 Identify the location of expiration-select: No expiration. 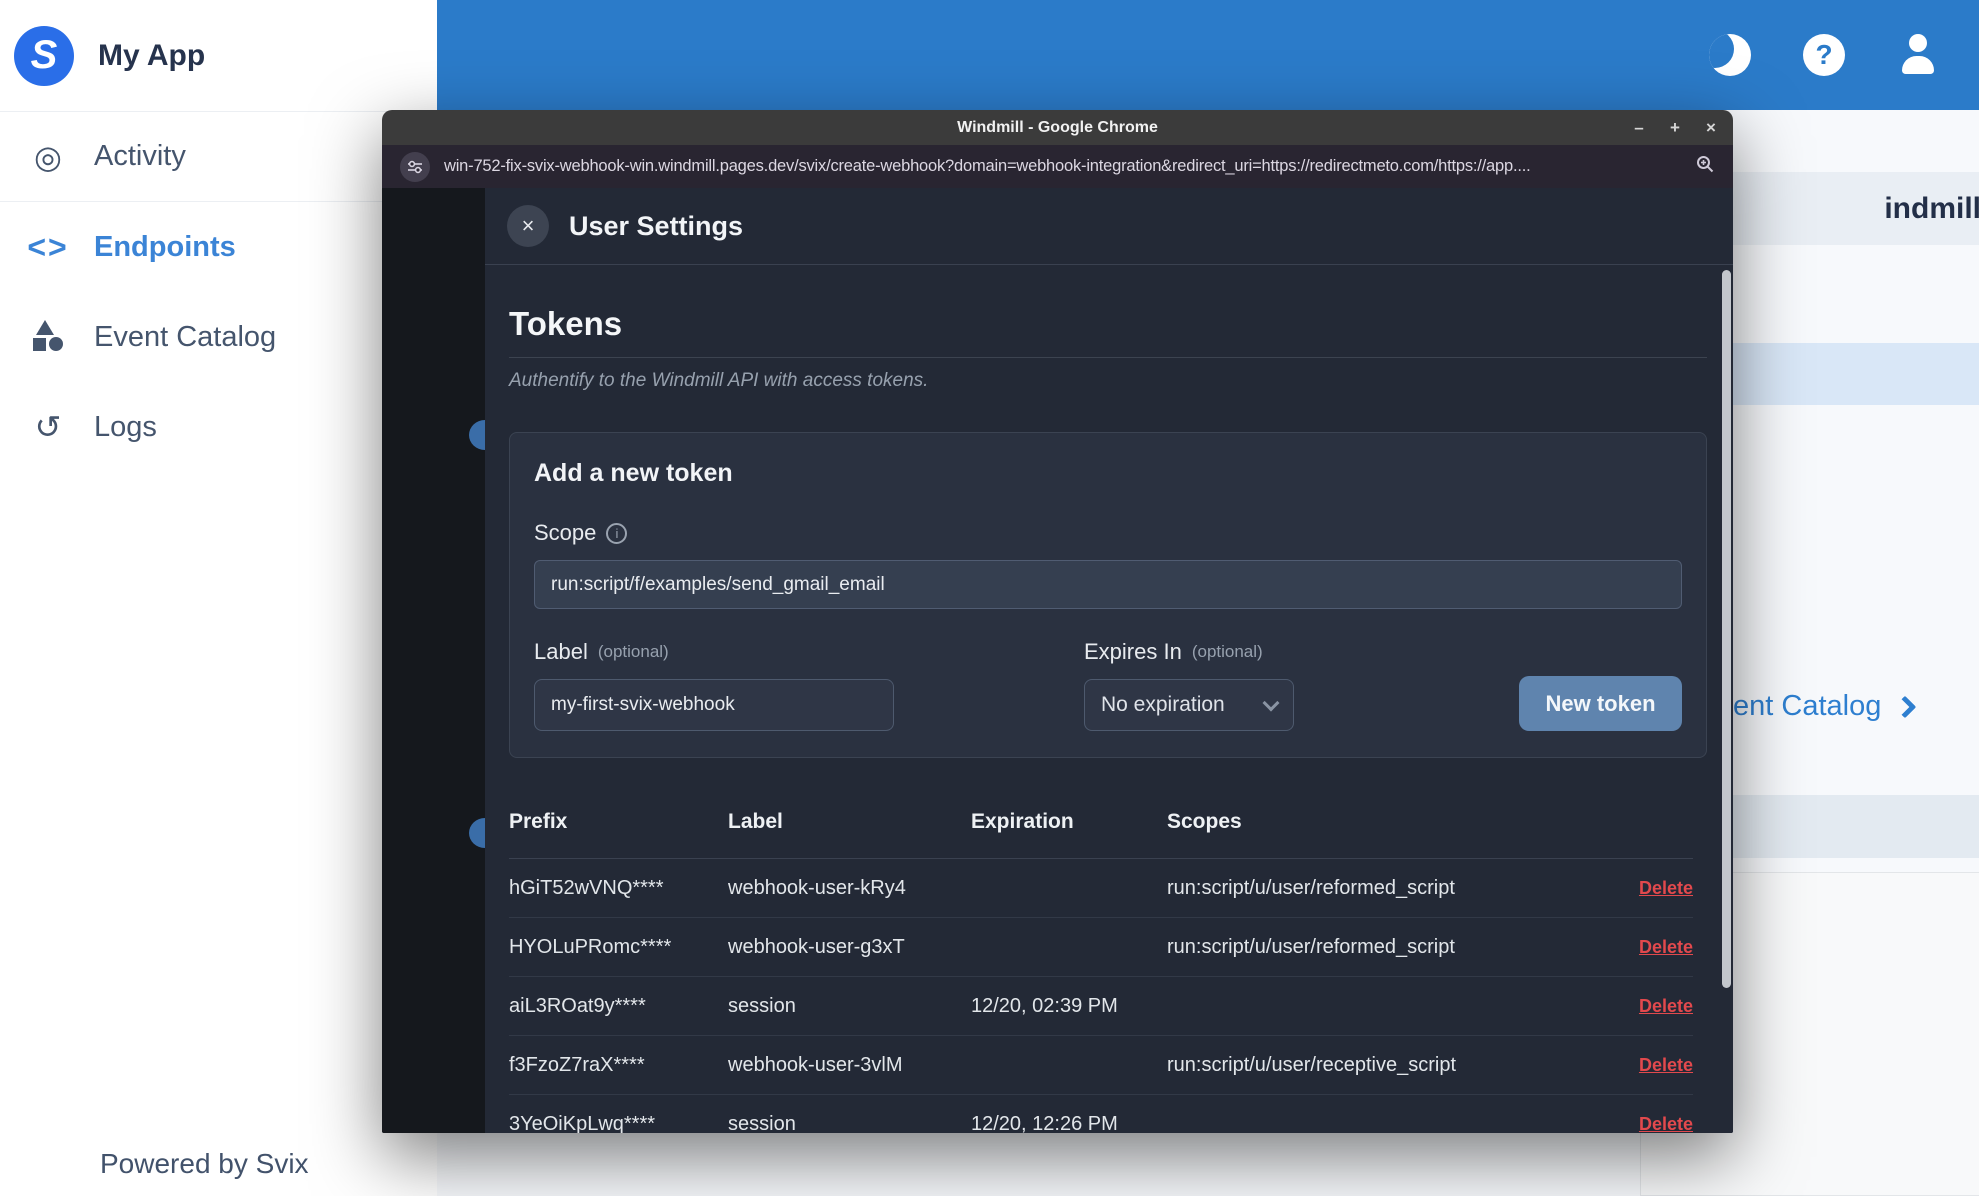
(1189, 705).